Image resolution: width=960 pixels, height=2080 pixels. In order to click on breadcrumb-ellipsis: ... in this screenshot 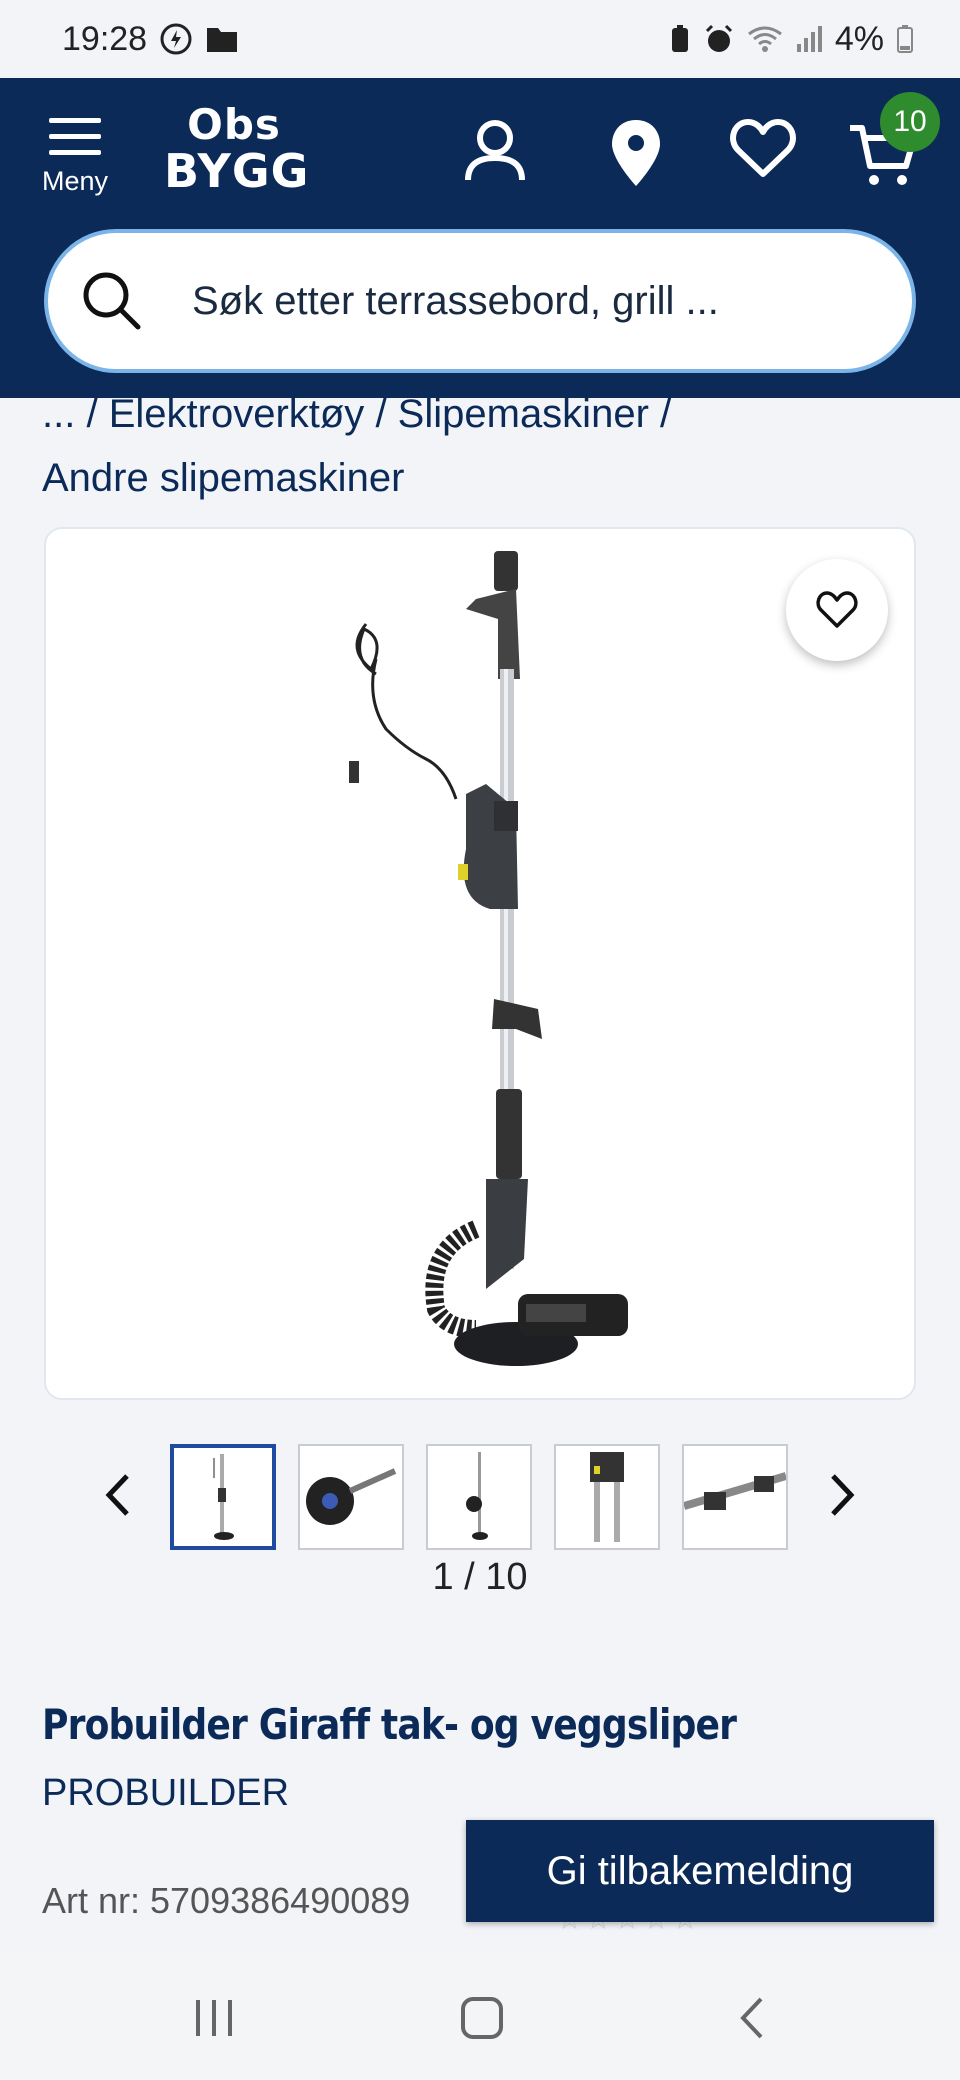, I will do `click(58, 414)`.